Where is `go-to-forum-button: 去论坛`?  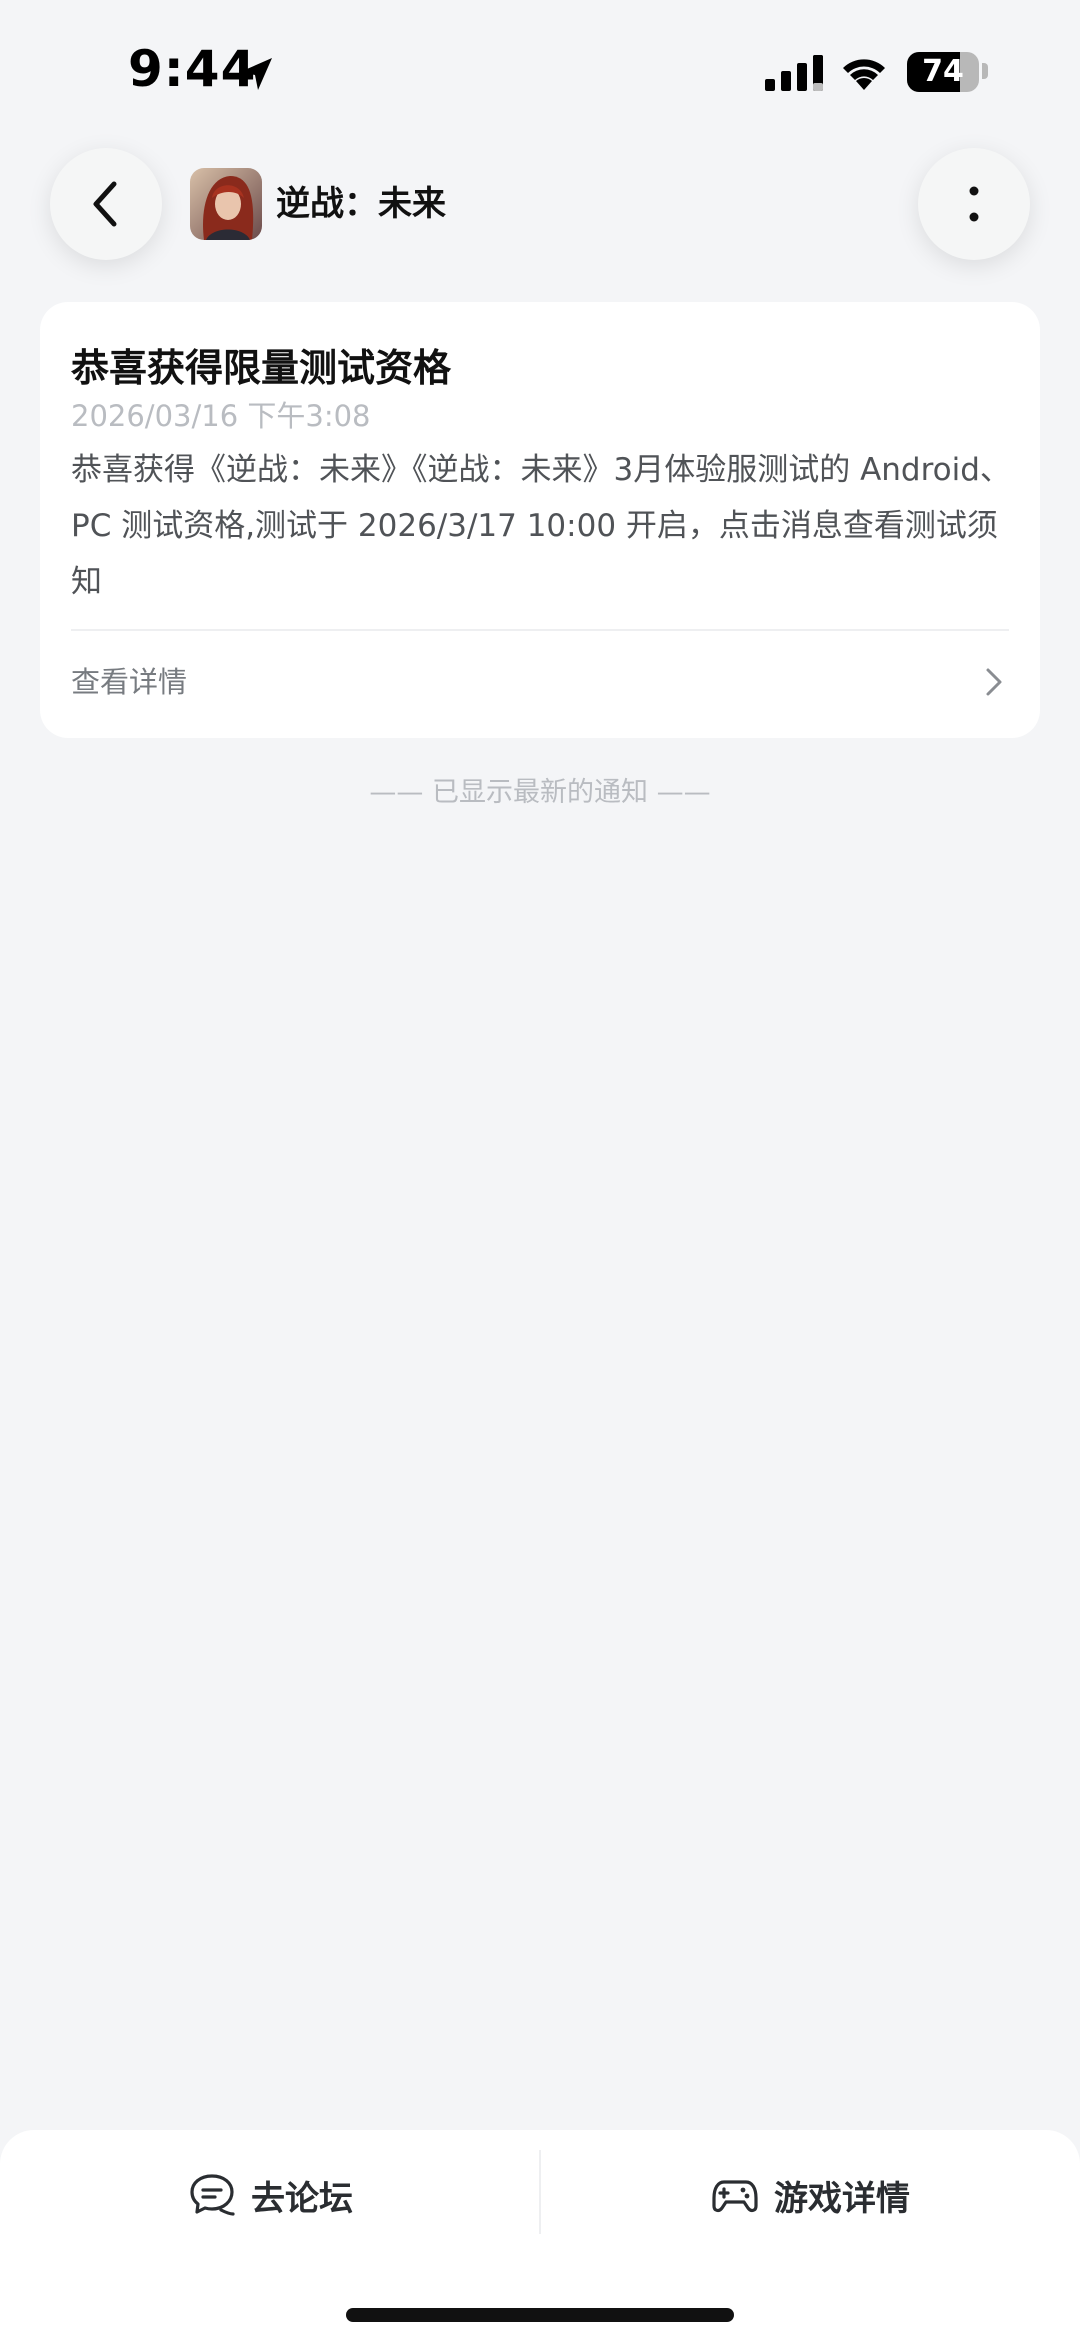
go-to-forum-button: 去论坛 is located at coordinates (270, 2195).